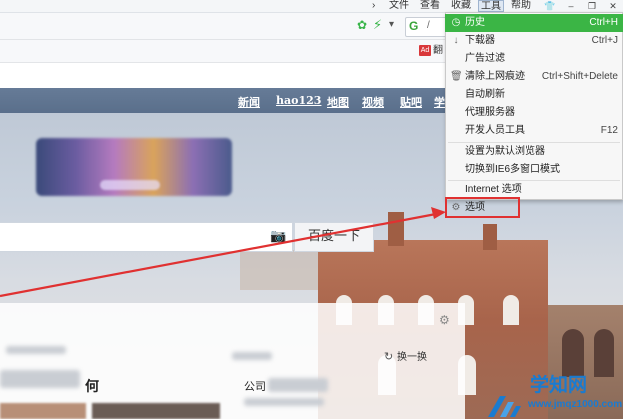 The image size is (623, 419). I want to click on history-icon: ◷, so click(456, 22).